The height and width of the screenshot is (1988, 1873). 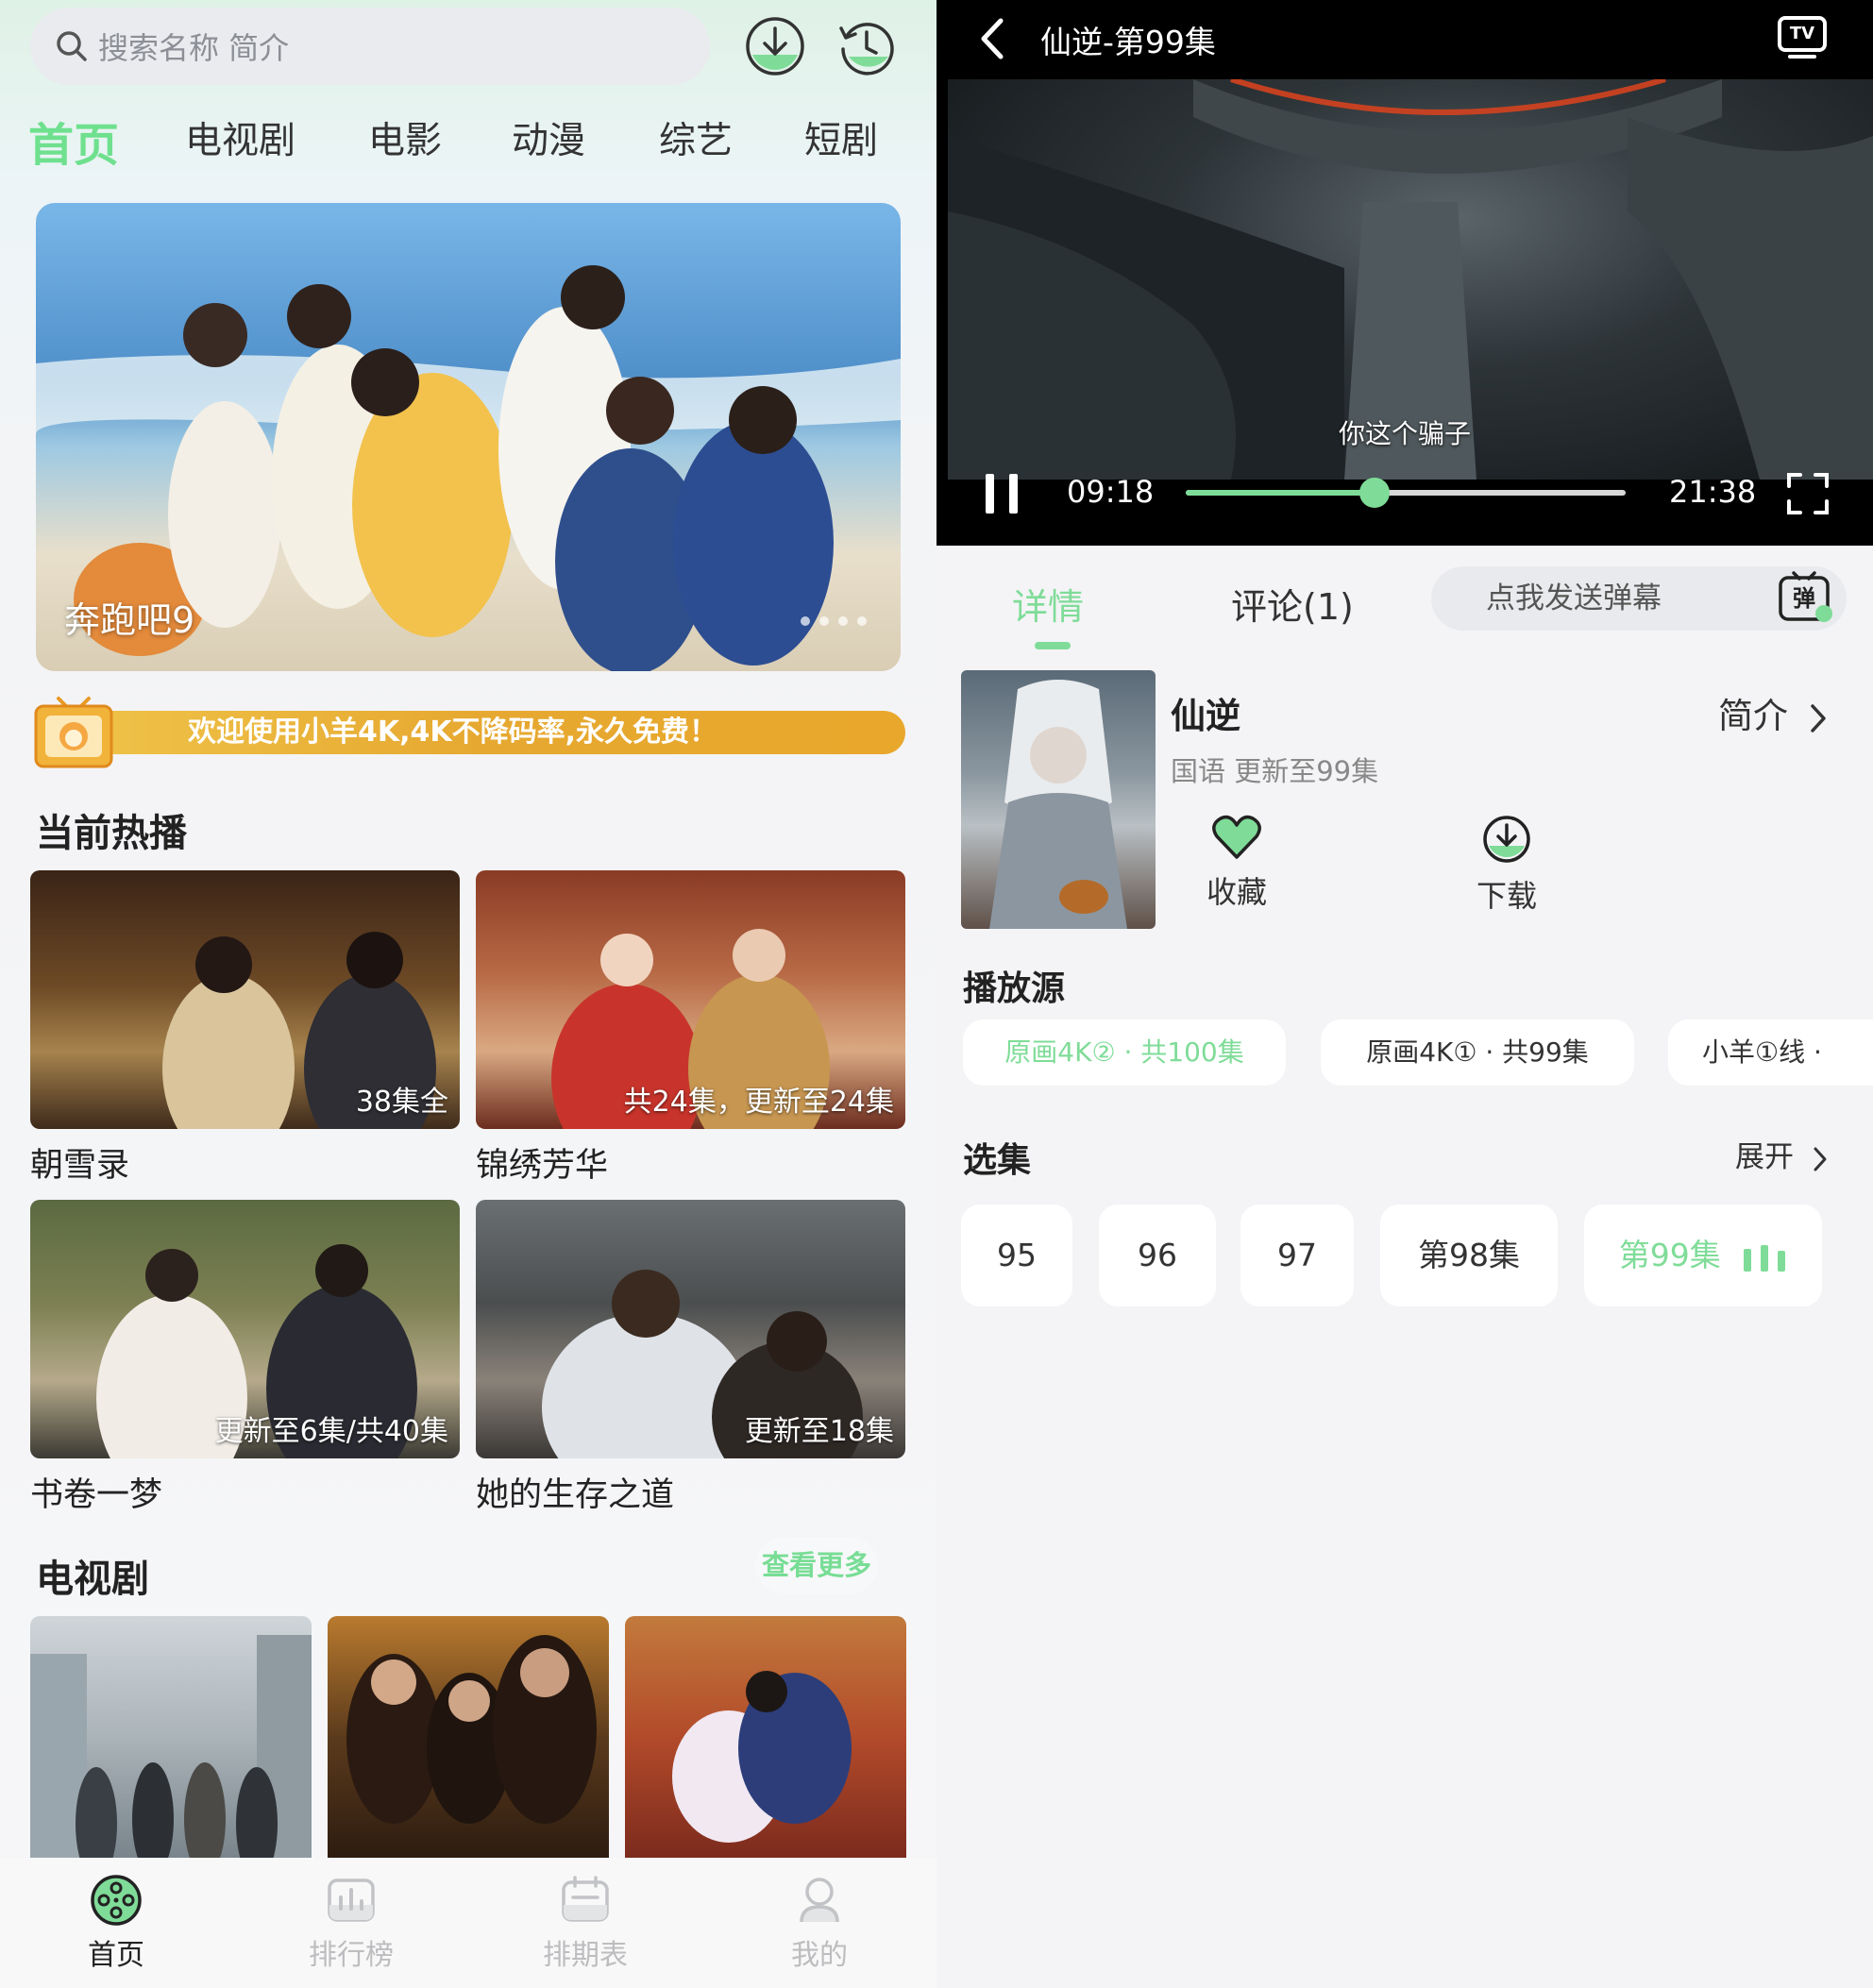 I want to click on tab-short-drama: 短剧, so click(x=841, y=137).